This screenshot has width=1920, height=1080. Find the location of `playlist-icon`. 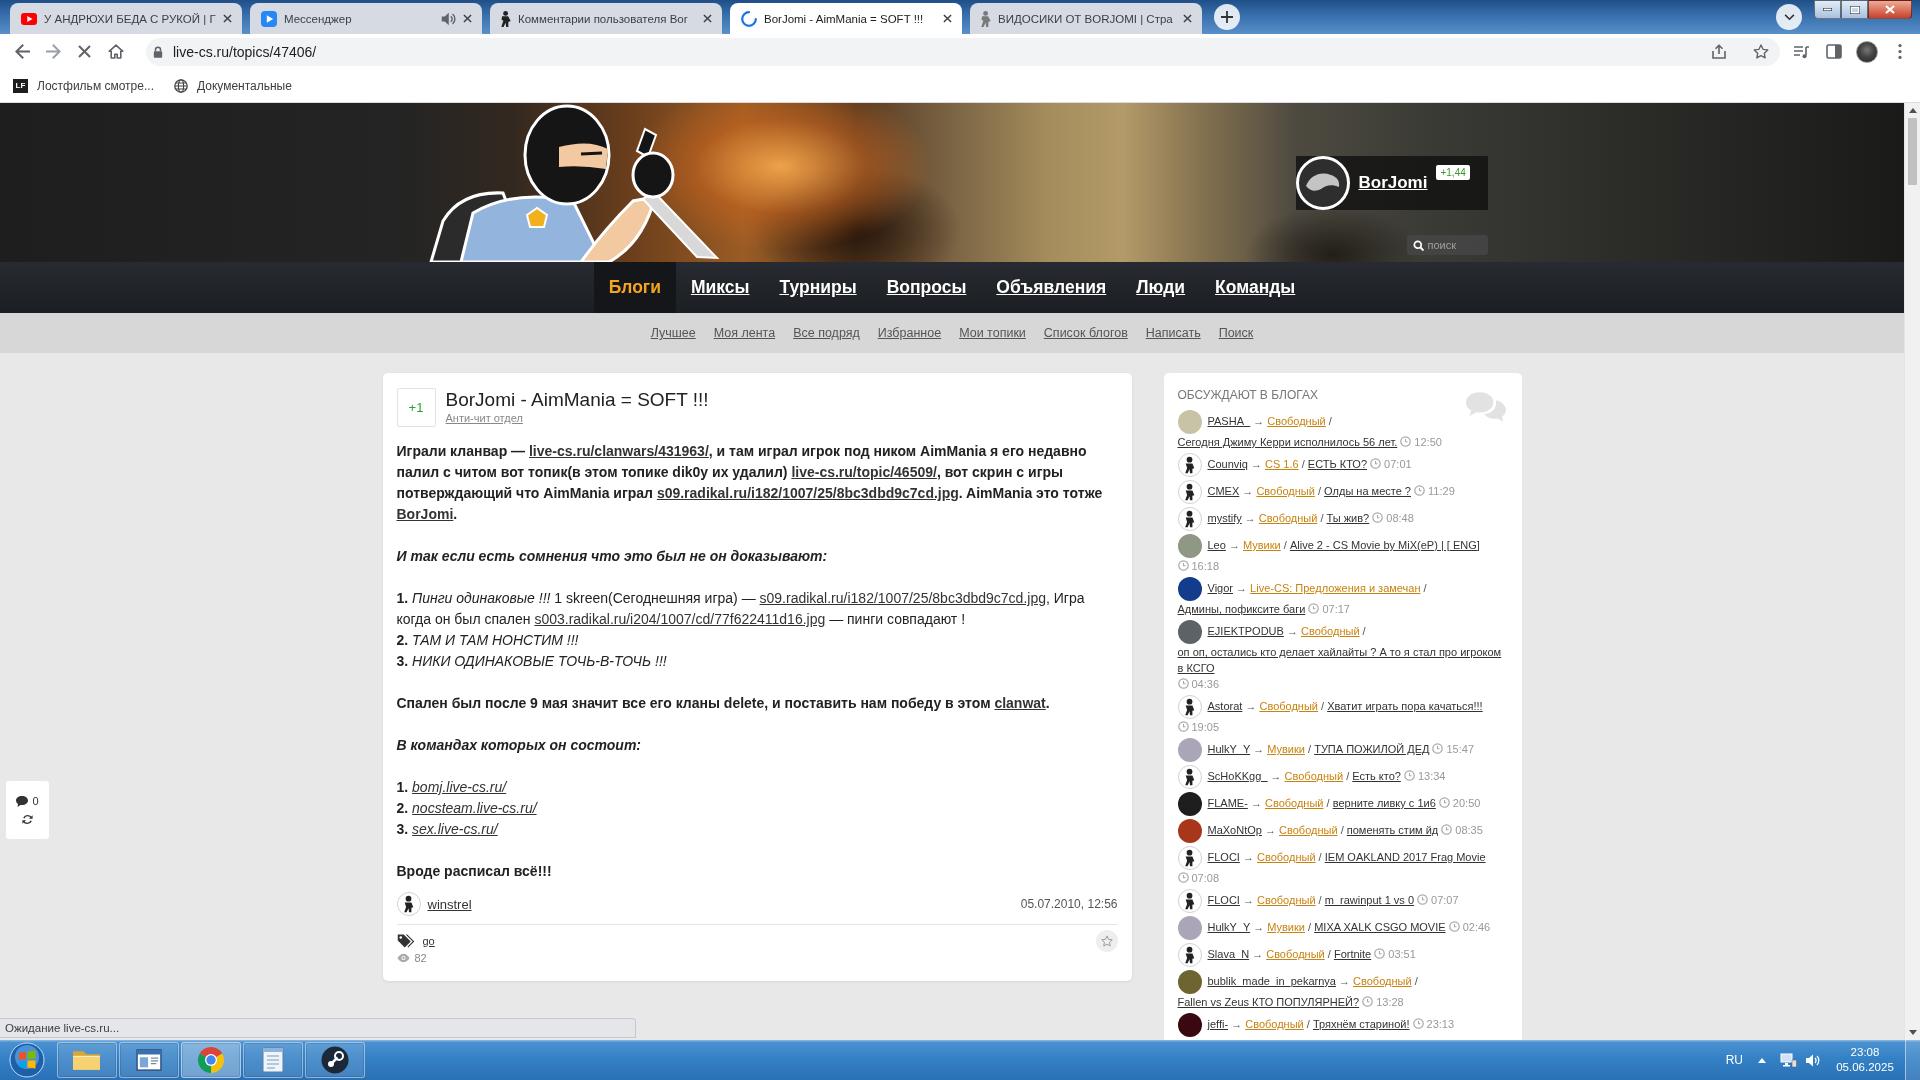

playlist-icon is located at coordinates (1800, 51).